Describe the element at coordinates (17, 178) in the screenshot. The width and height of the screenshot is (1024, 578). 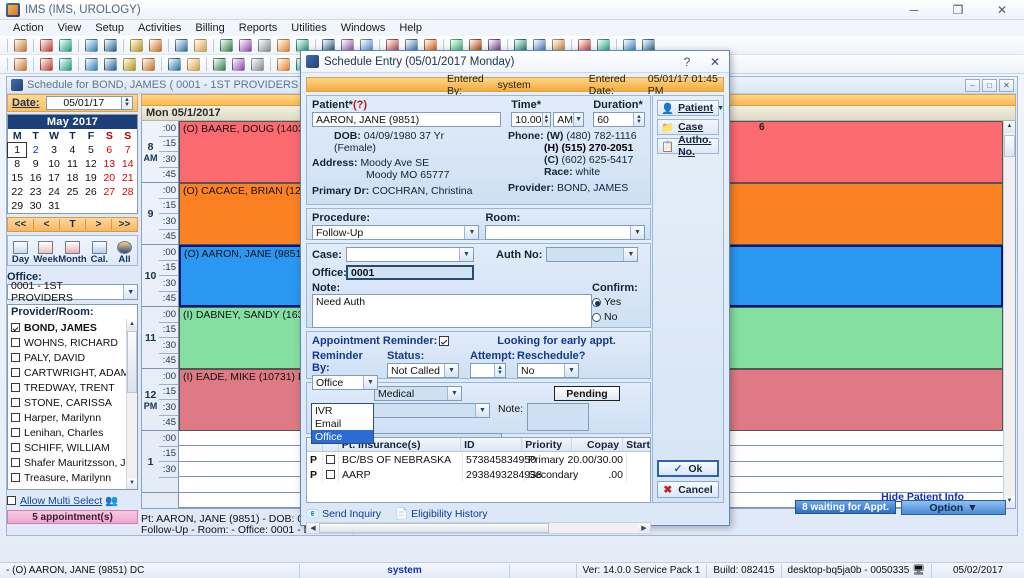
I see `calendar-day-15: 15` at that location.